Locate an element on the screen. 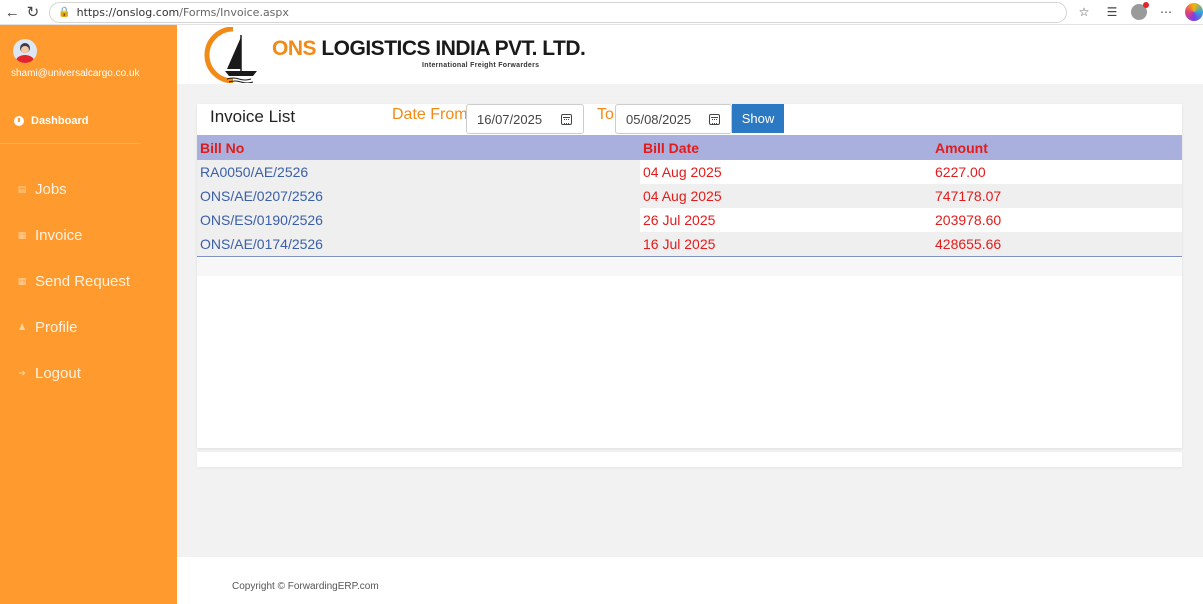 The image size is (1203, 604). table-row: ONS/AE/0207/2526 04 Aug 2025 747178.07 is located at coordinates (689, 196).